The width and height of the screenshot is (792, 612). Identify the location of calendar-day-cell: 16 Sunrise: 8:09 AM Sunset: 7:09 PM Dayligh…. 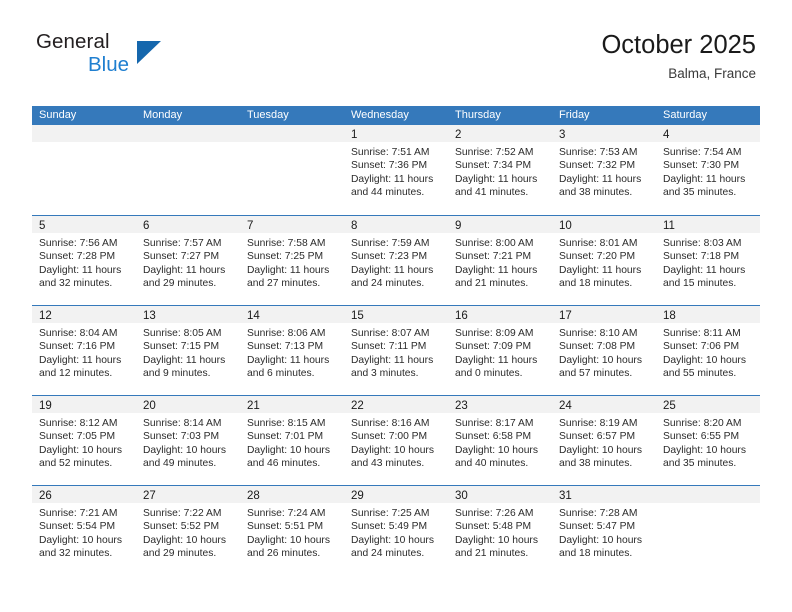
(500, 350).